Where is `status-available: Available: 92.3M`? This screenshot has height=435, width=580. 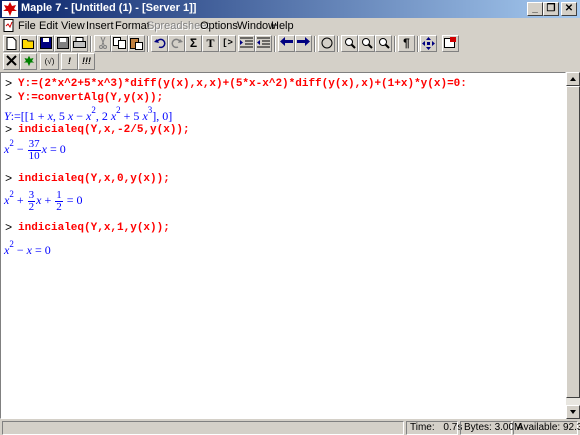
status-available: Available: 92.3M is located at coordinates (546, 428).